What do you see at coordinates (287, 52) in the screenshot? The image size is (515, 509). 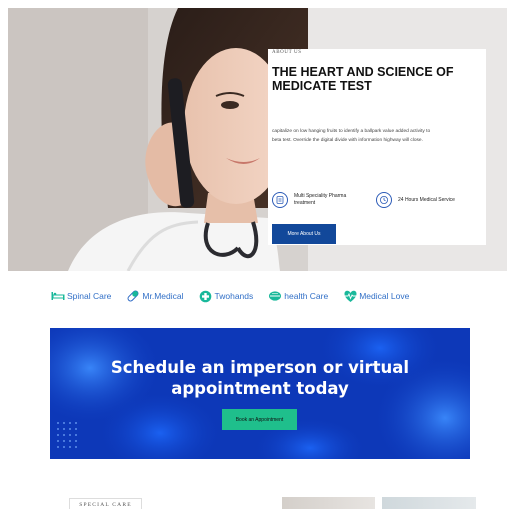 I see `about-eyebrow: ABOUT US` at bounding box center [287, 52].